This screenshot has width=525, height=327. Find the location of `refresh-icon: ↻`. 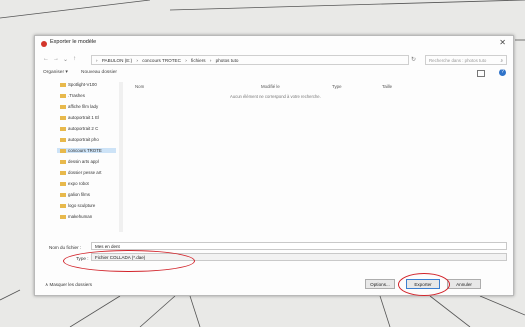

refresh-icon: ↻ is located at coordinates (413, 59).